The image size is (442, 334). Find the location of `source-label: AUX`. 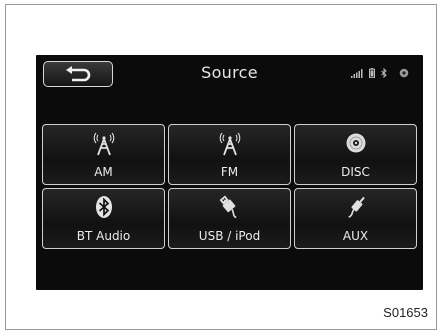

source-label: AUX is located at coordinates (355, 236).